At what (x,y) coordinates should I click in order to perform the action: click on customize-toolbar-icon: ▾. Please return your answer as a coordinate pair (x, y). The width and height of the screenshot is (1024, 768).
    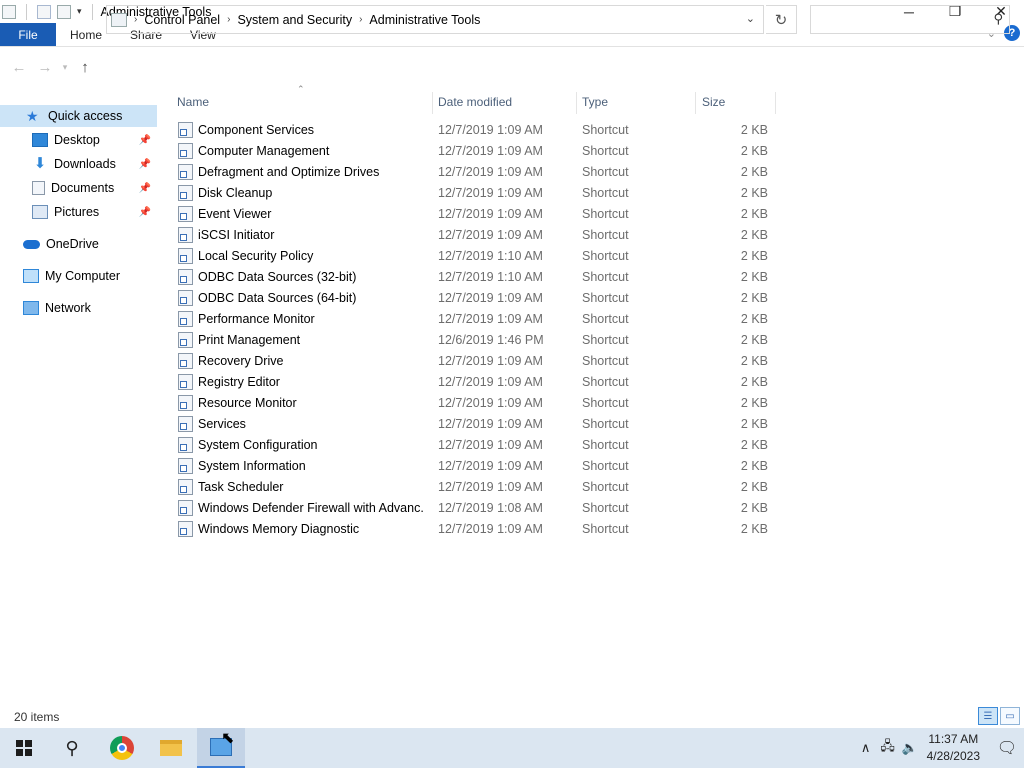
    Looking at the image, I should click on (79, 11).